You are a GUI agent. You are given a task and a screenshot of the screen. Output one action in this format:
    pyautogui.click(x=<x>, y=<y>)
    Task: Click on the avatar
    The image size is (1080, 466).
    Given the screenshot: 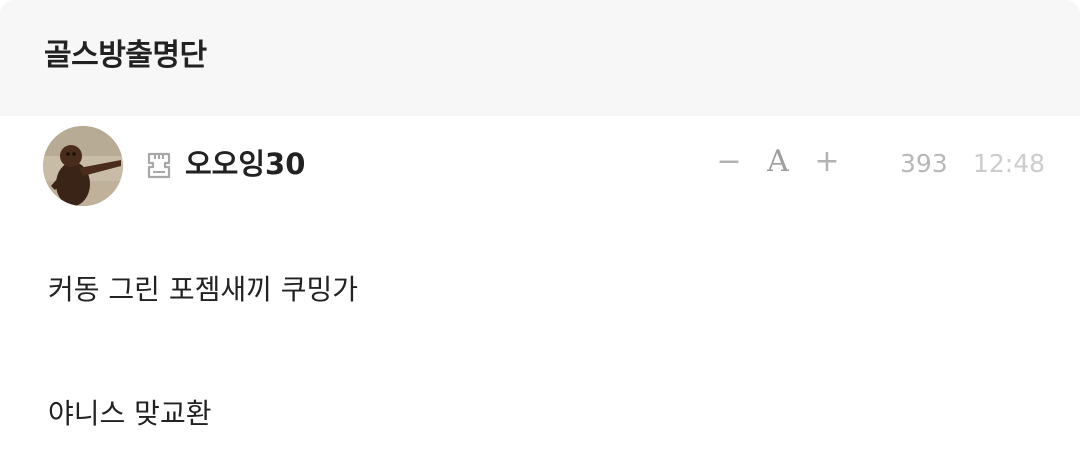 What is the action you would take?
    pyautogui.click(x=83, y=166)
    